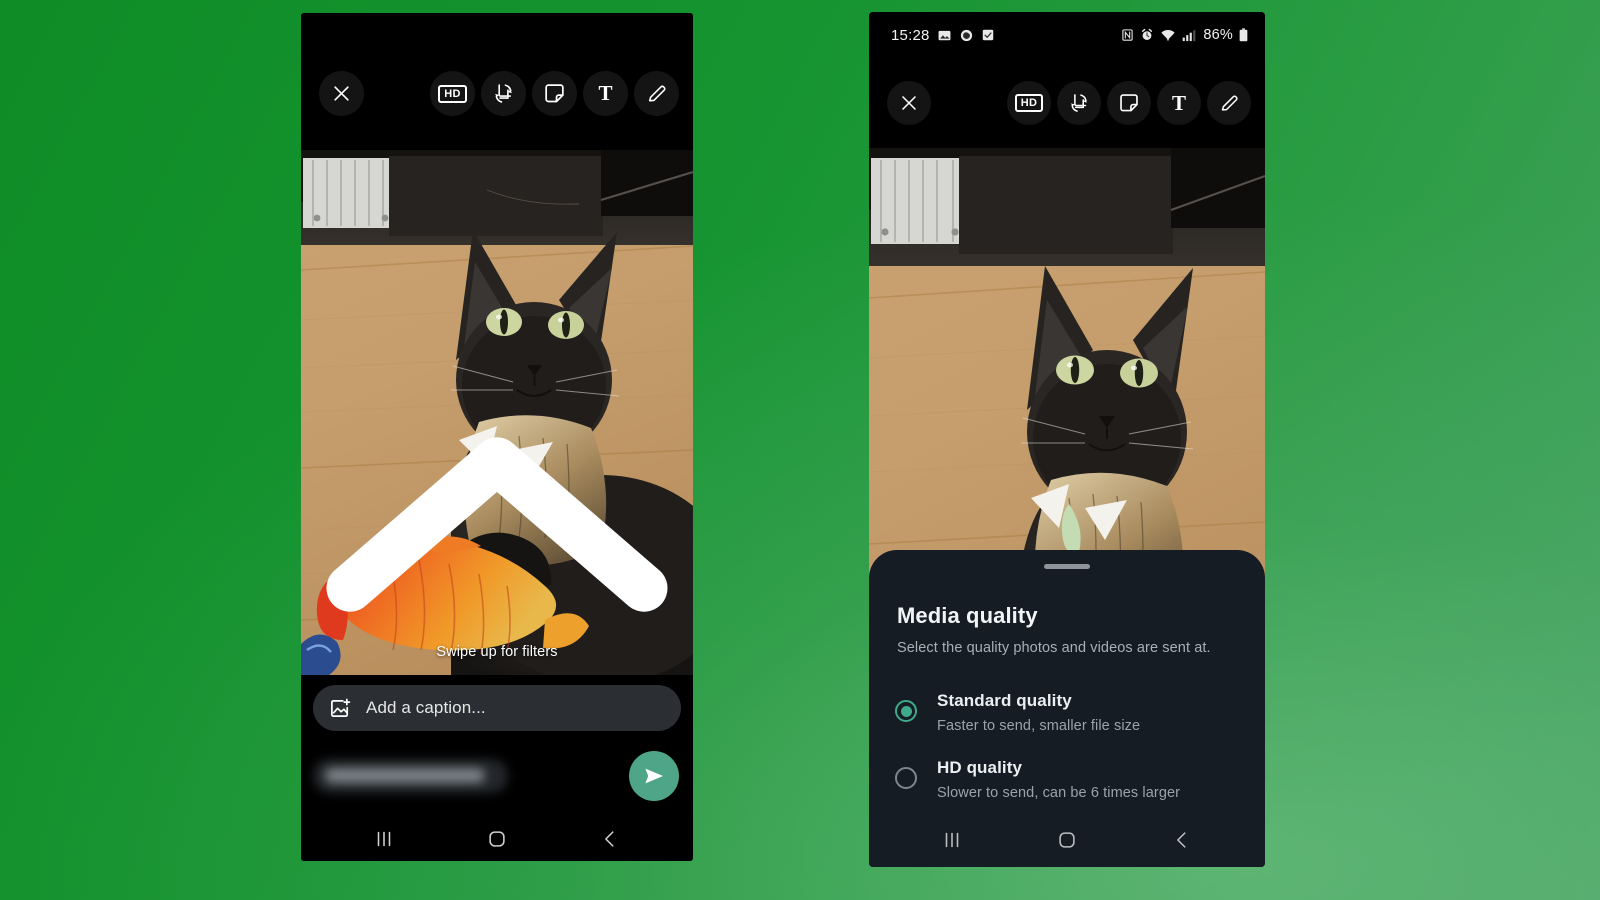 Image resolution: width=1600 pixels, height=900 pixels. Describe the element at coordinates (980, 767) in the screenshot. I see `option-hd-title: HD quality` at that location.